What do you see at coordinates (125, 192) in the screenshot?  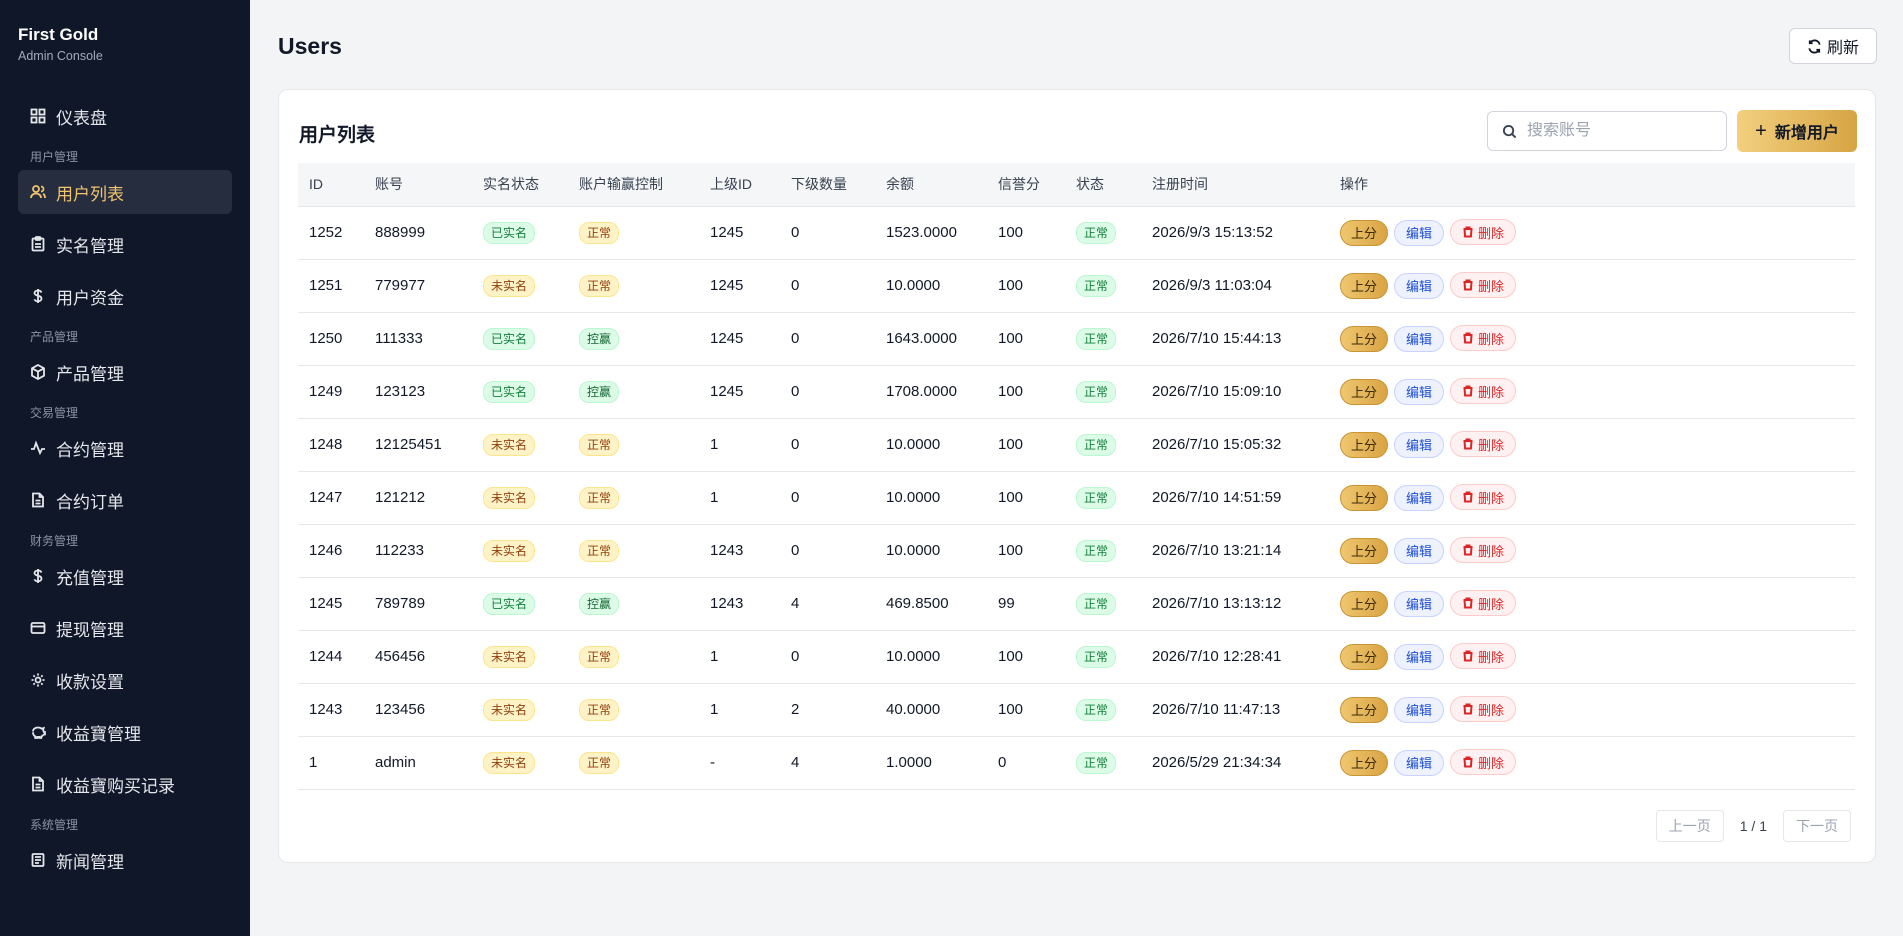 I see `sidebar-item-users: 用户列表` at bounding box center [125, 192].